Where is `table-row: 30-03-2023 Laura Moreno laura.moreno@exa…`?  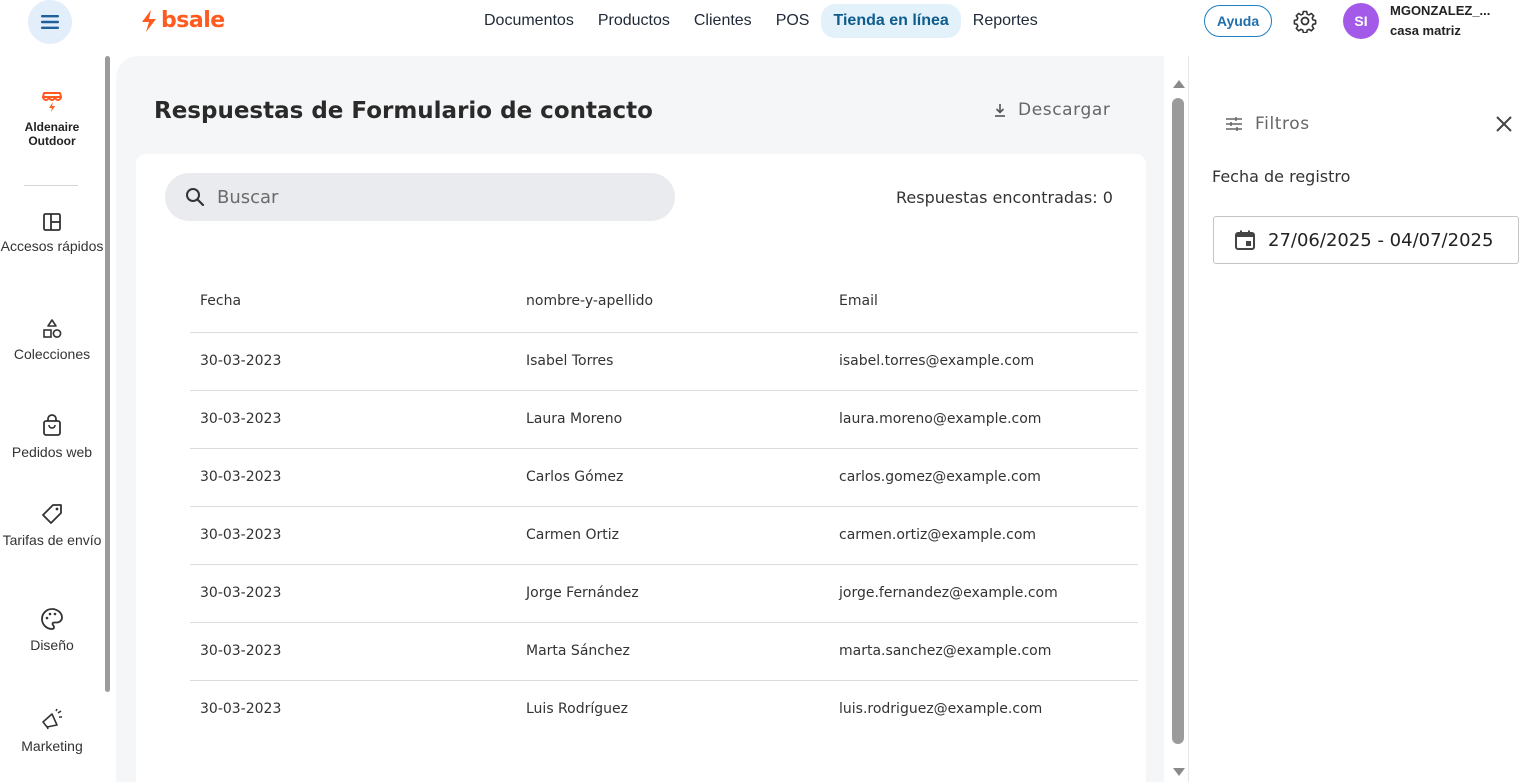 table-row: 30-03-2023 Laura Moreno laura.moreno@exa… is located at coordinates (664, 419).